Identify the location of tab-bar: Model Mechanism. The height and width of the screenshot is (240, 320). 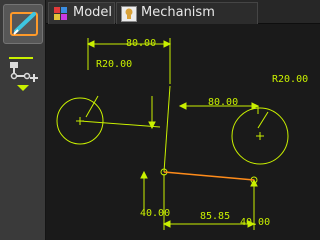
(183, 12).